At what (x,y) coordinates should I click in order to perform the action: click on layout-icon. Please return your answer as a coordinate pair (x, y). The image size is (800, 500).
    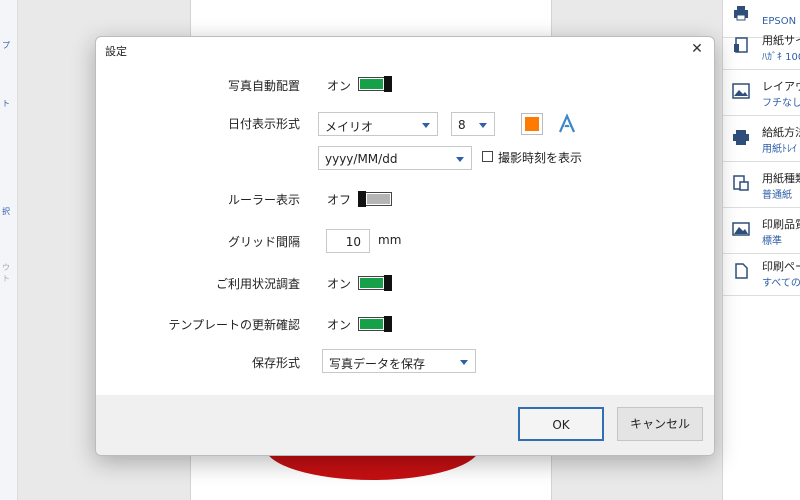
    Looking at the image, I should click on (741, 91).